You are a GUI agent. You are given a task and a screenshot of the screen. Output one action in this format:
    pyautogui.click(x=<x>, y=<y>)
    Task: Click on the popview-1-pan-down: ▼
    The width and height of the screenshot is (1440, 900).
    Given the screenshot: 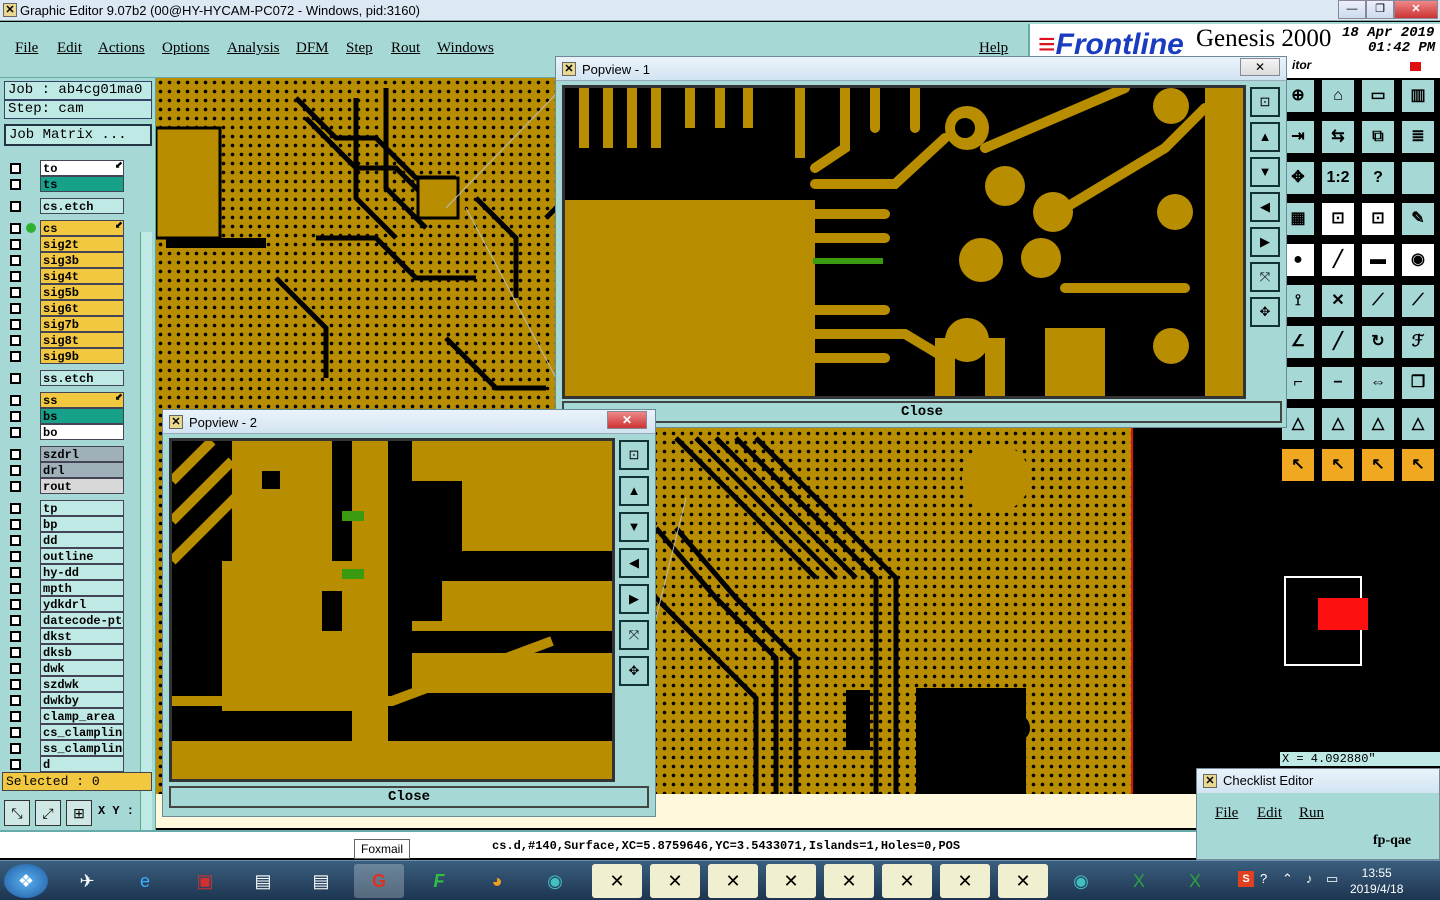 What is the action you would take?
    pyautogui.click(x=1265, y=172)
    